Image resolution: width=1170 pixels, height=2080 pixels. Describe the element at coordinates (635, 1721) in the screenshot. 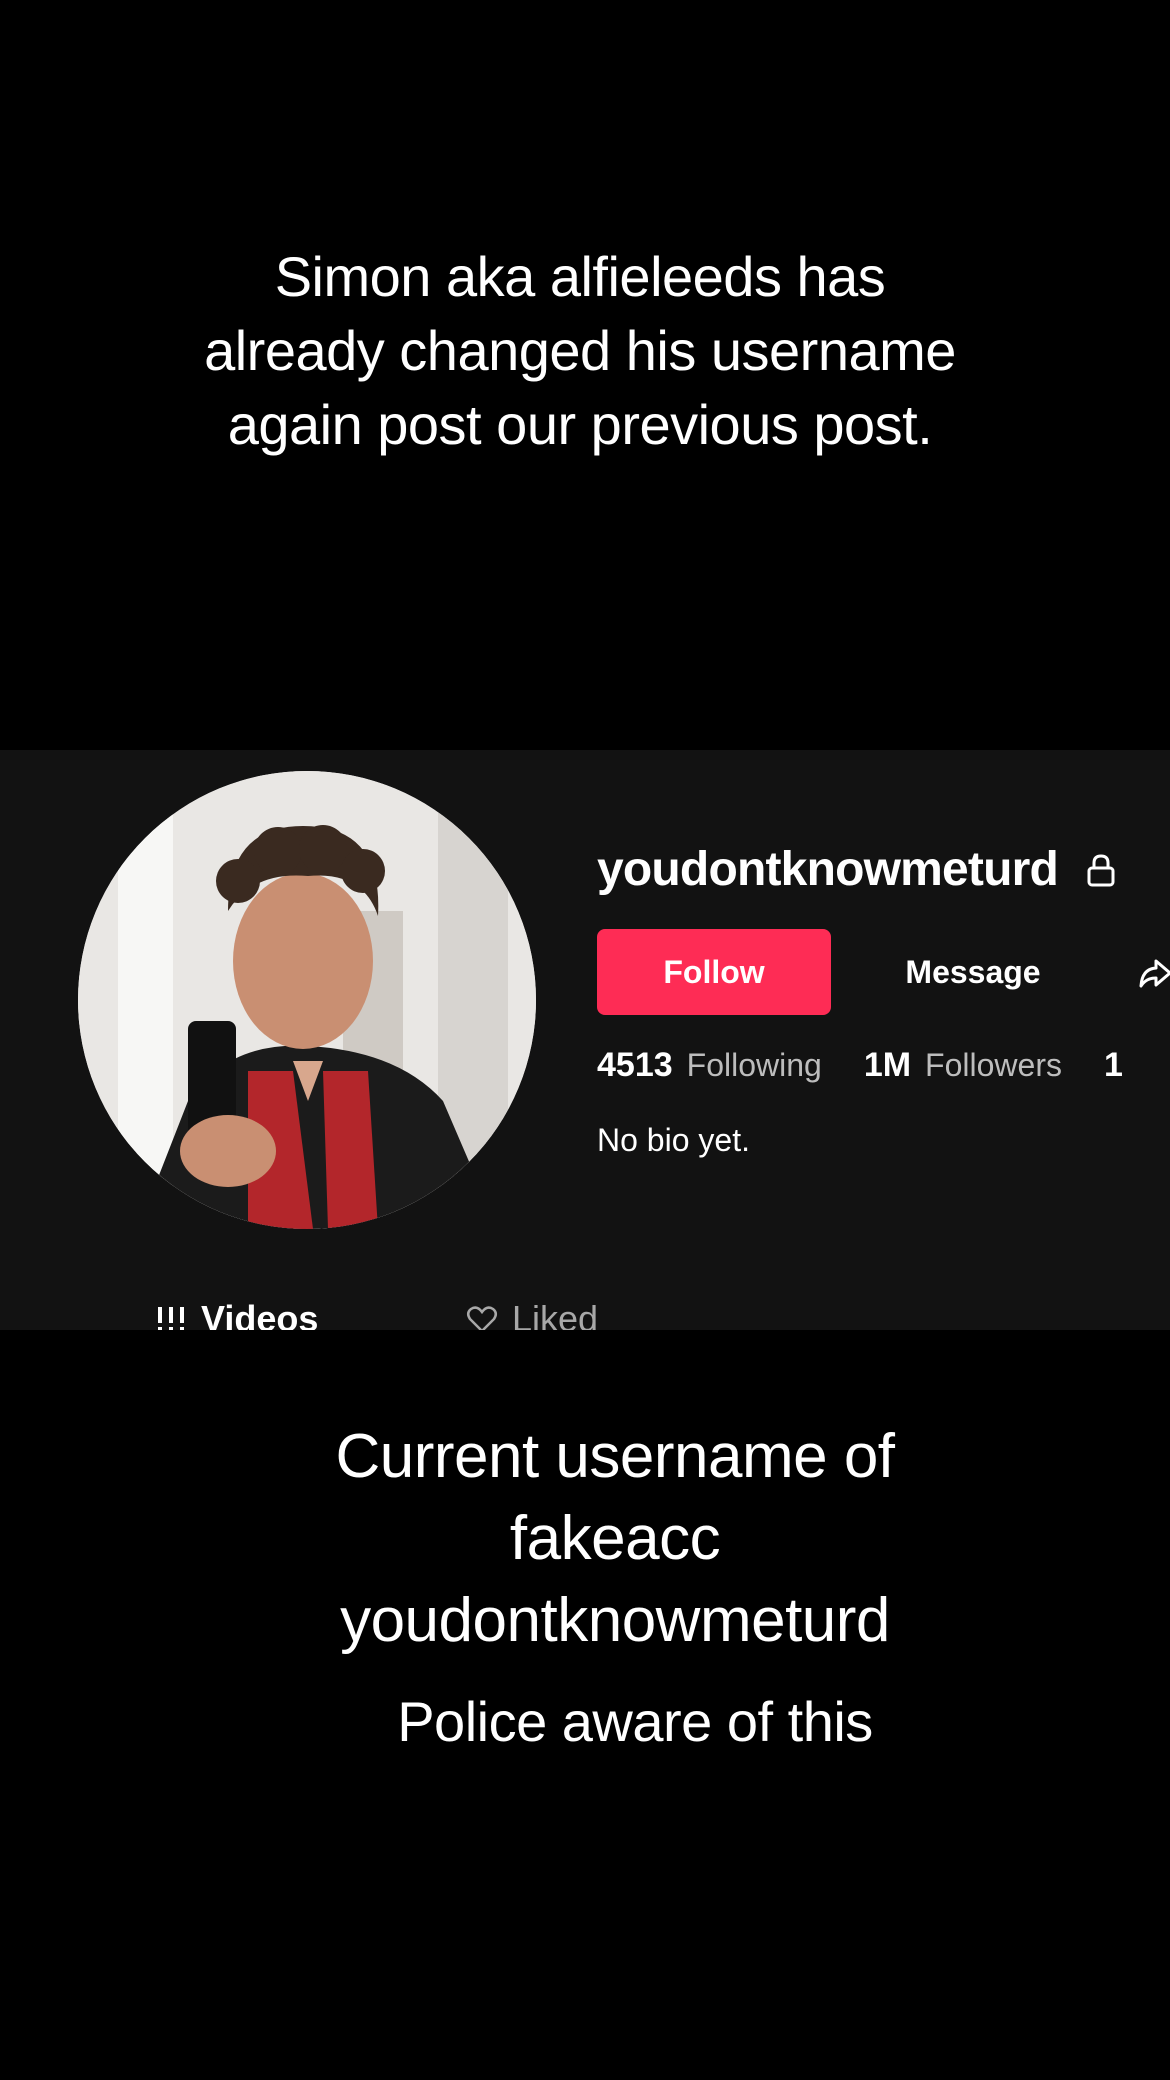

I see `caption-bottom: Police aware of this` at that location.